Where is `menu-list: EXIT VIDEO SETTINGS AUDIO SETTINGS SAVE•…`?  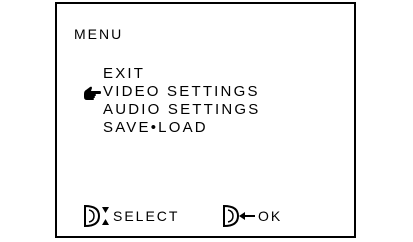 menu-list: EXIT VIDEO SETTINGS AUDIO SETTINGS SAVE•… is located at coordinates (171, 102).